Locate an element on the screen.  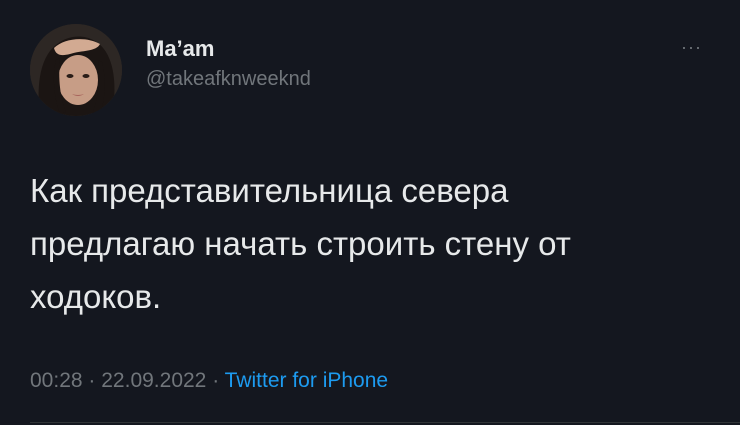
divider is located at coordinates (385, 422).